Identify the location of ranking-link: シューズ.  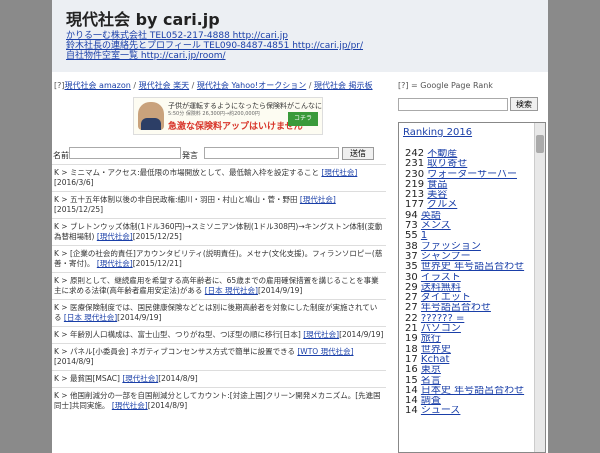
(441, 411).